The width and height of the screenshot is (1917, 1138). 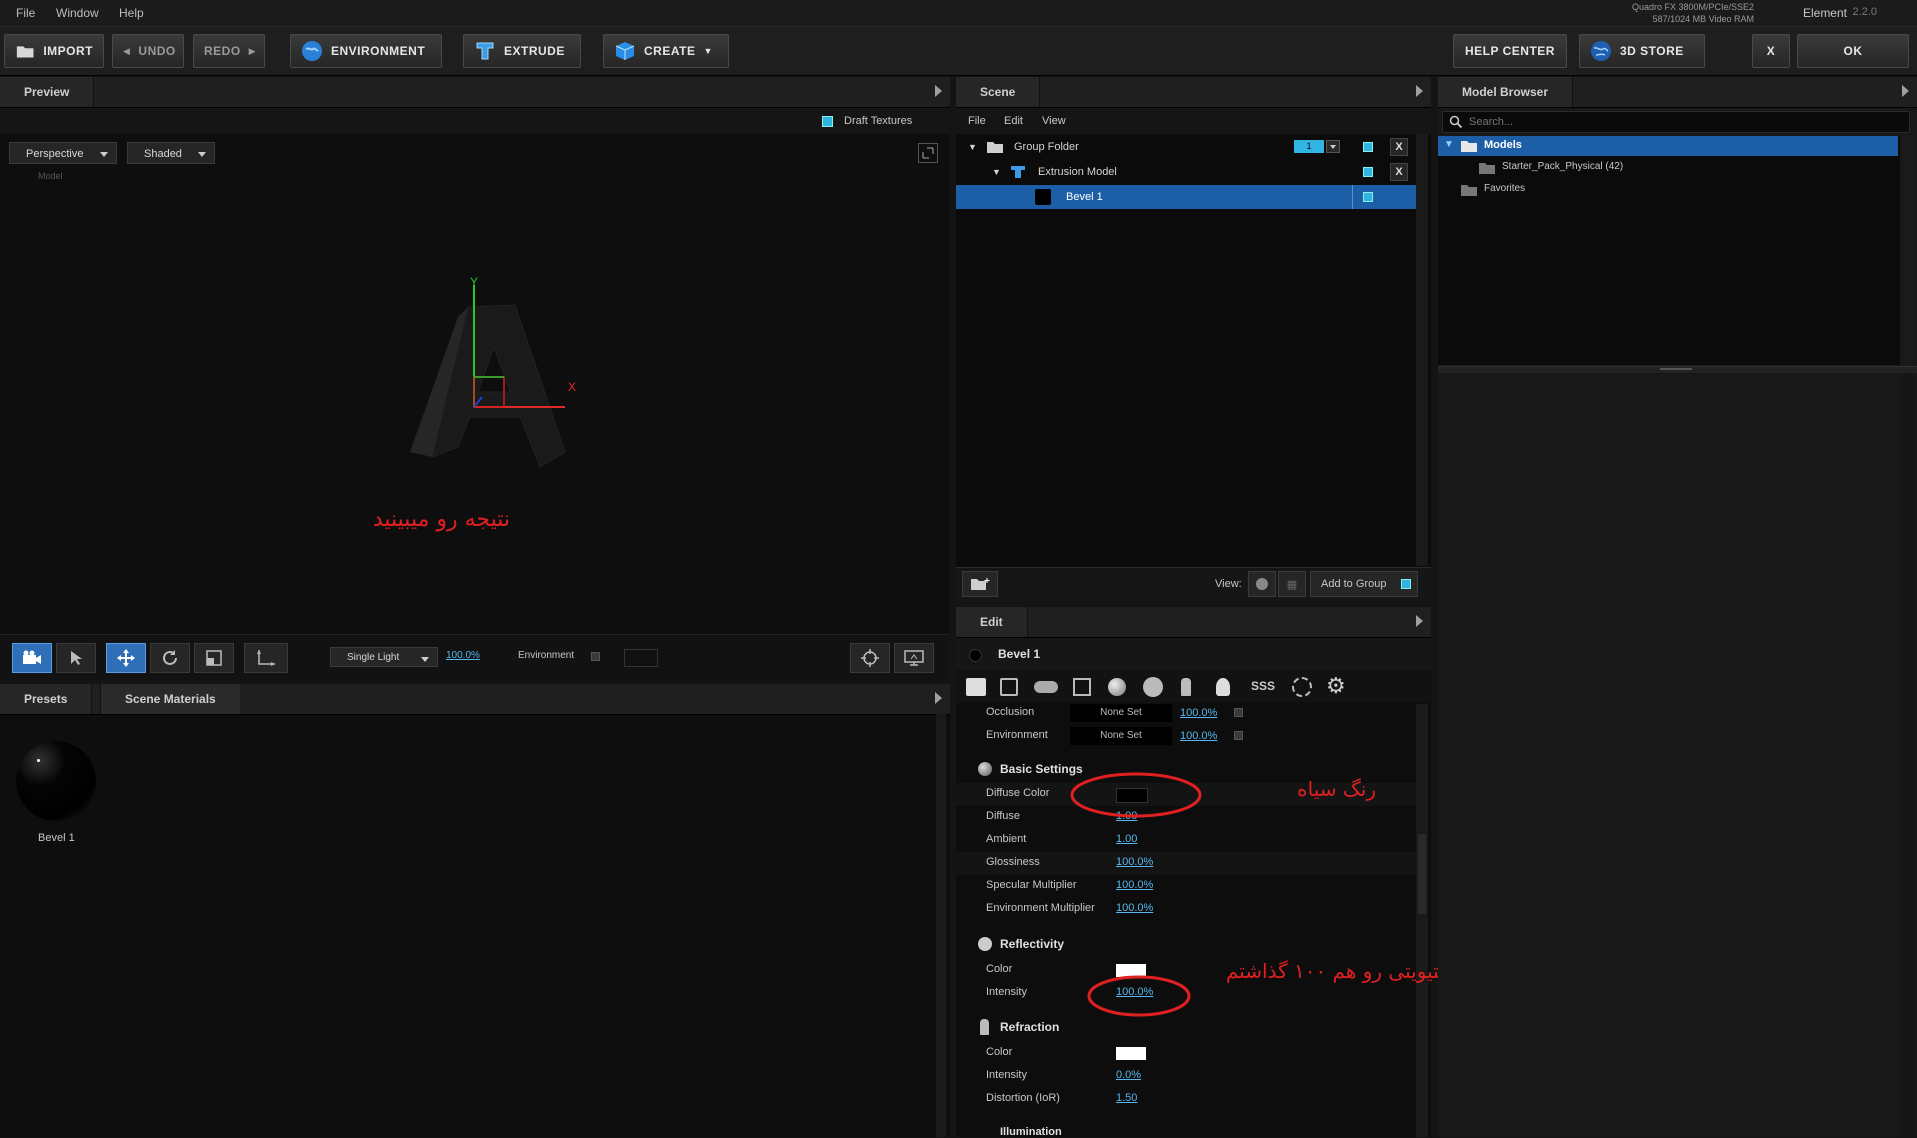 I want to click on tree-item-bevel-1: Bevel 1, so click(x=1186, y=197).